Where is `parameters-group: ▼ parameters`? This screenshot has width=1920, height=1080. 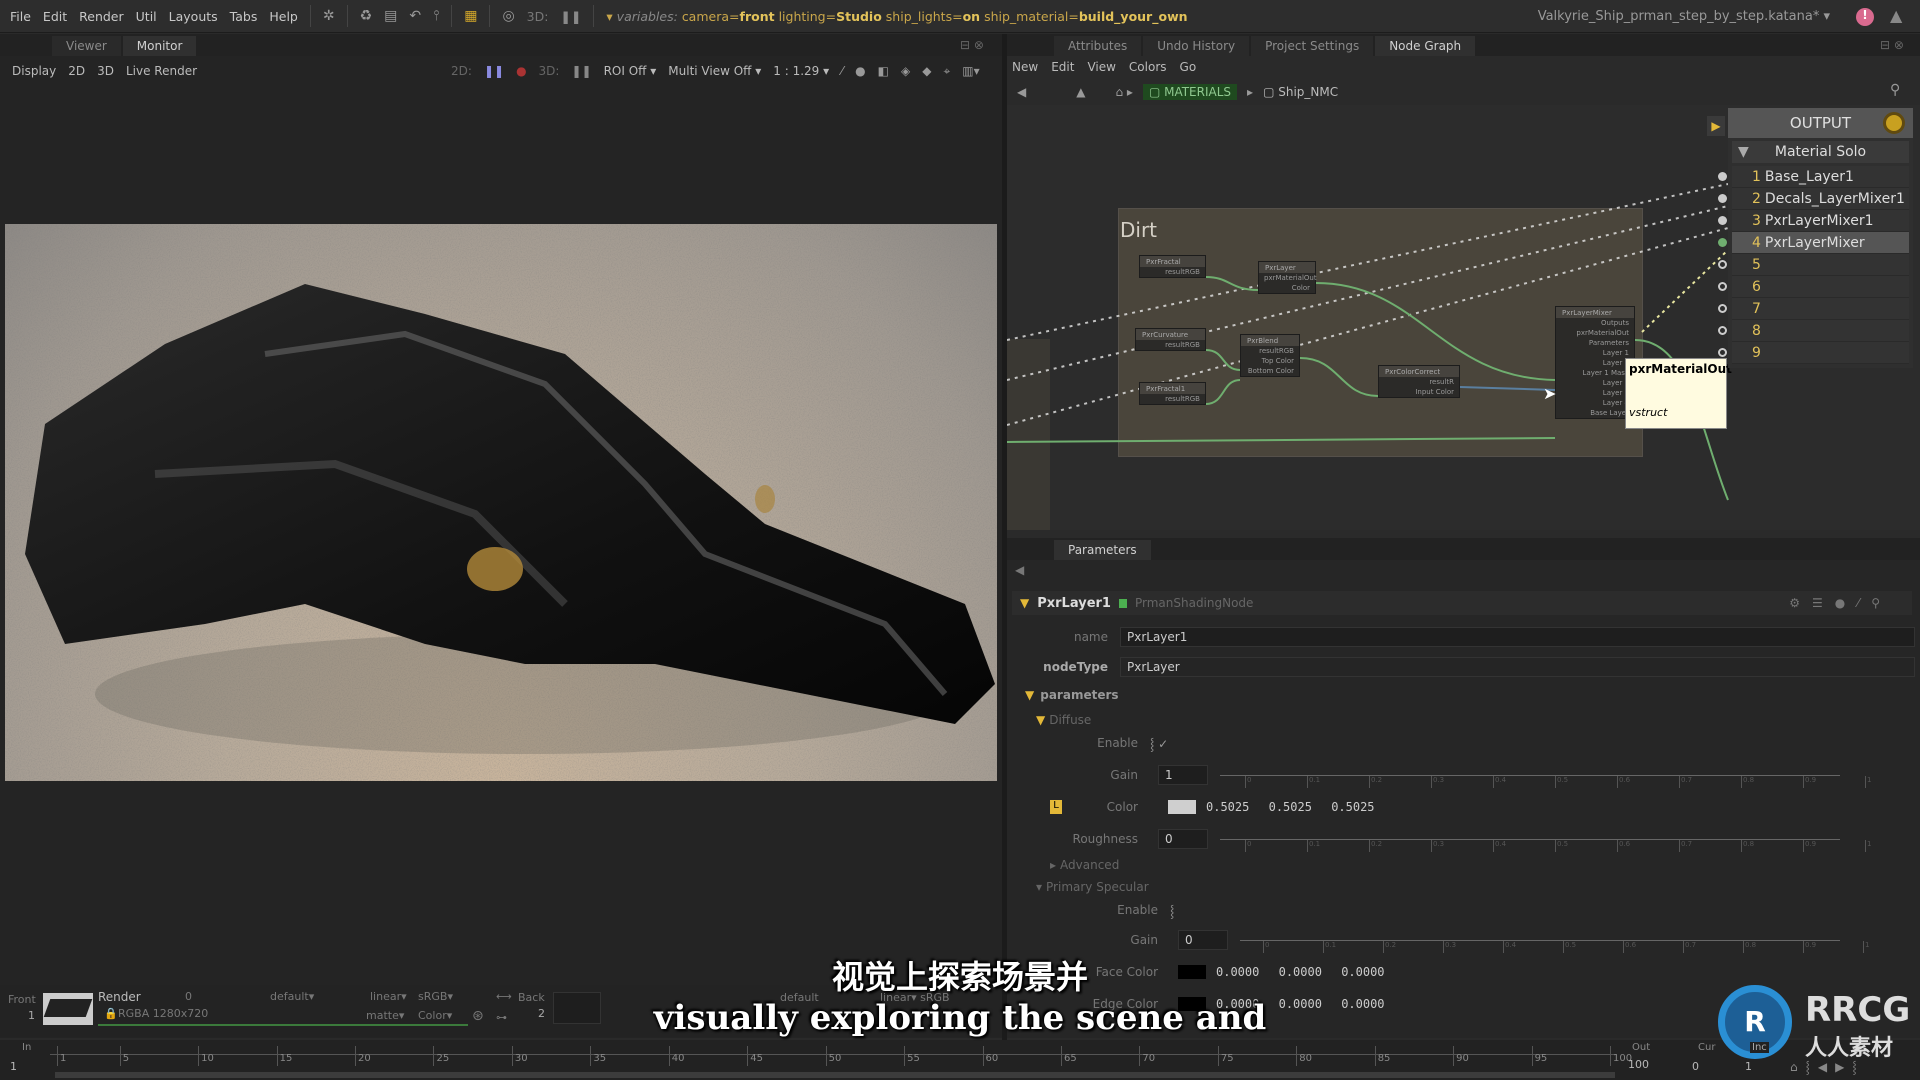 parameters-group: ▼ parameters is located at coordinates (1072, 695).